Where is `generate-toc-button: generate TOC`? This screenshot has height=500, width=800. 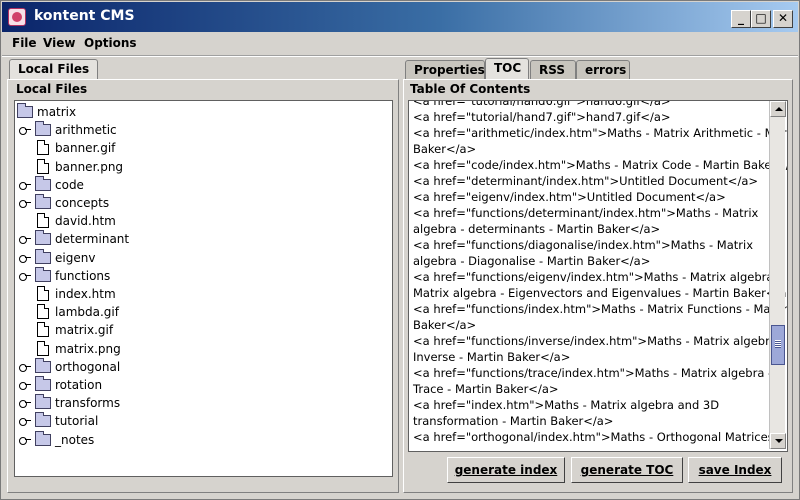
generate-toc-button: generate TOC is located at coordinates (627, 470).